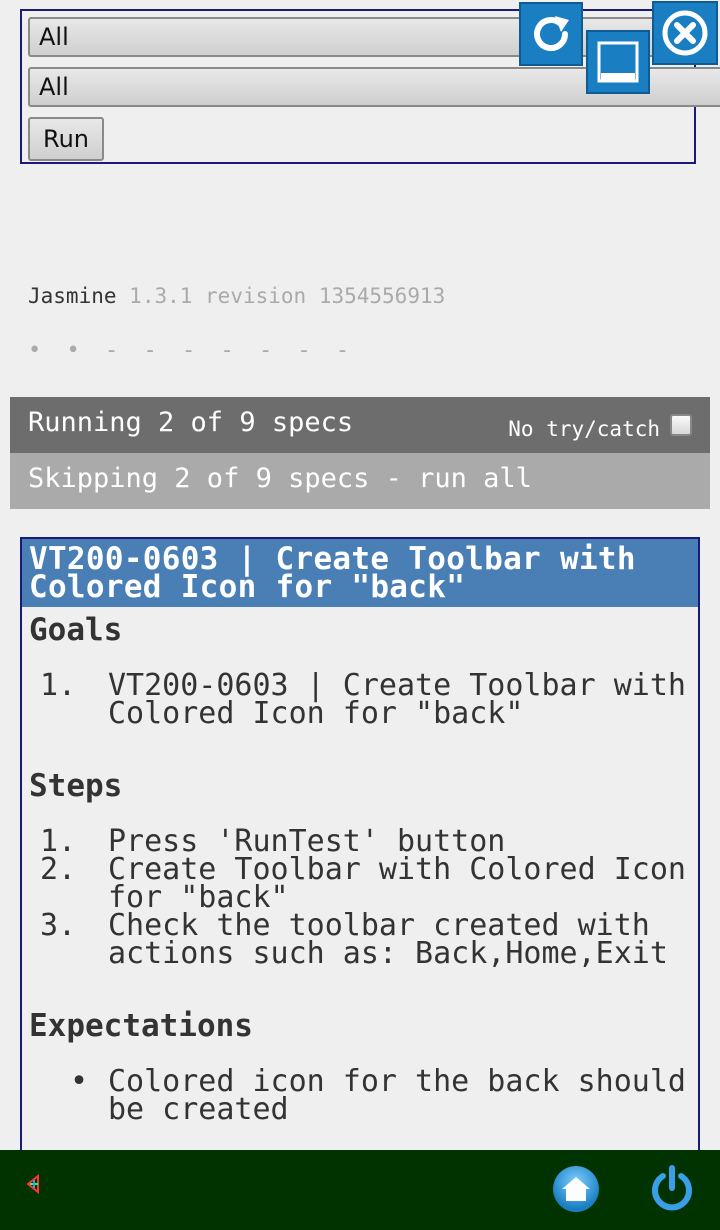 This screenshot has height=1230, width=720. I want to click on reload-icon, so click(551, 33).